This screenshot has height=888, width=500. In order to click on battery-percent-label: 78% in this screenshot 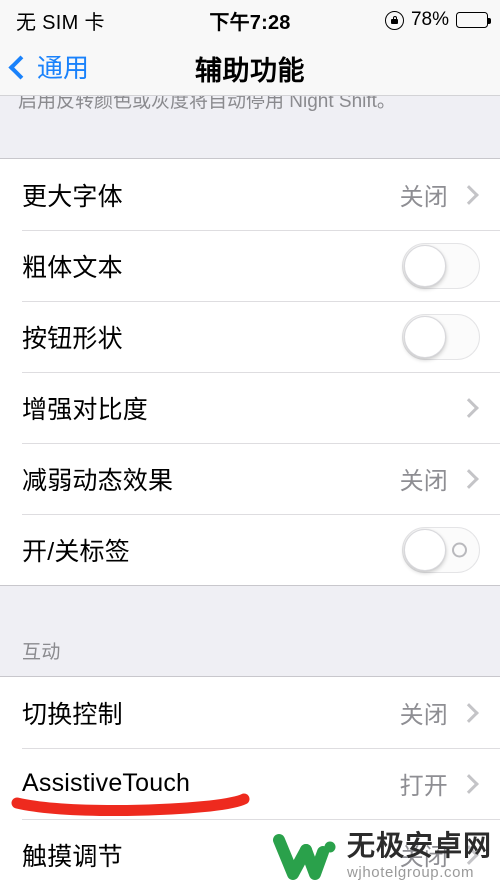, I will do `click(429, 19)`.